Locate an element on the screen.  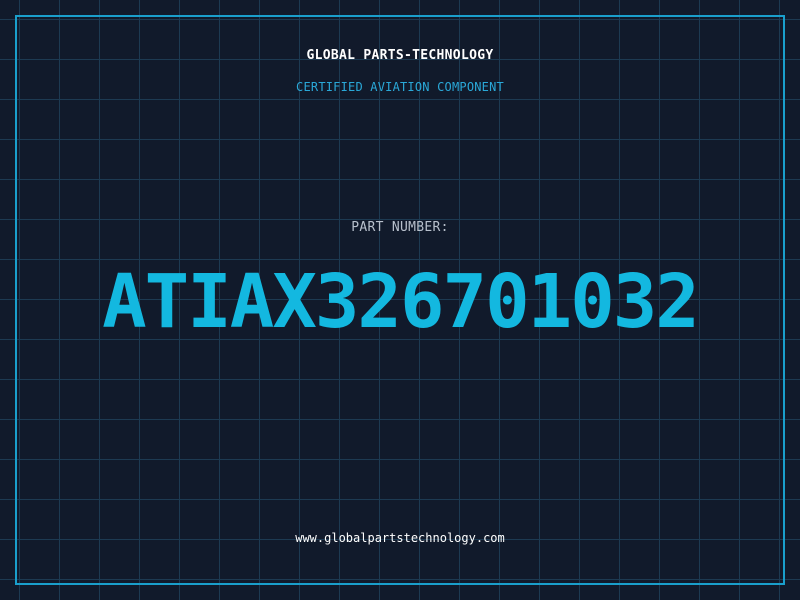
part-number-label: PART NUMBER: is located at coordinates (400, 227).